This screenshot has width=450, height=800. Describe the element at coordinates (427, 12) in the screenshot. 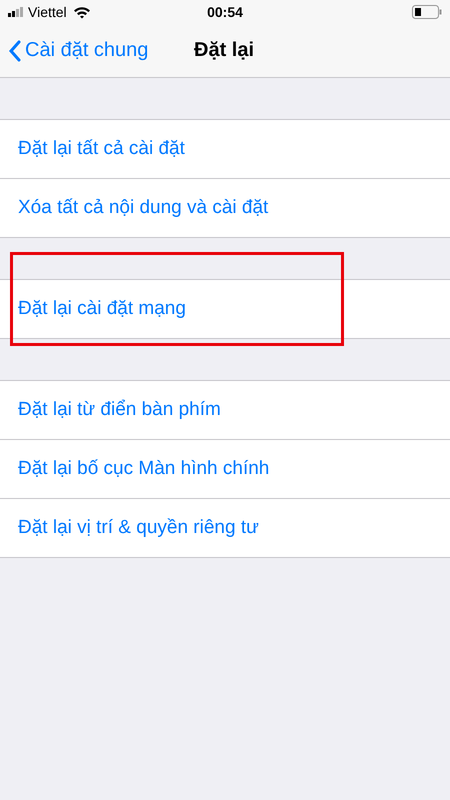

I see `battery-icon` at that location.